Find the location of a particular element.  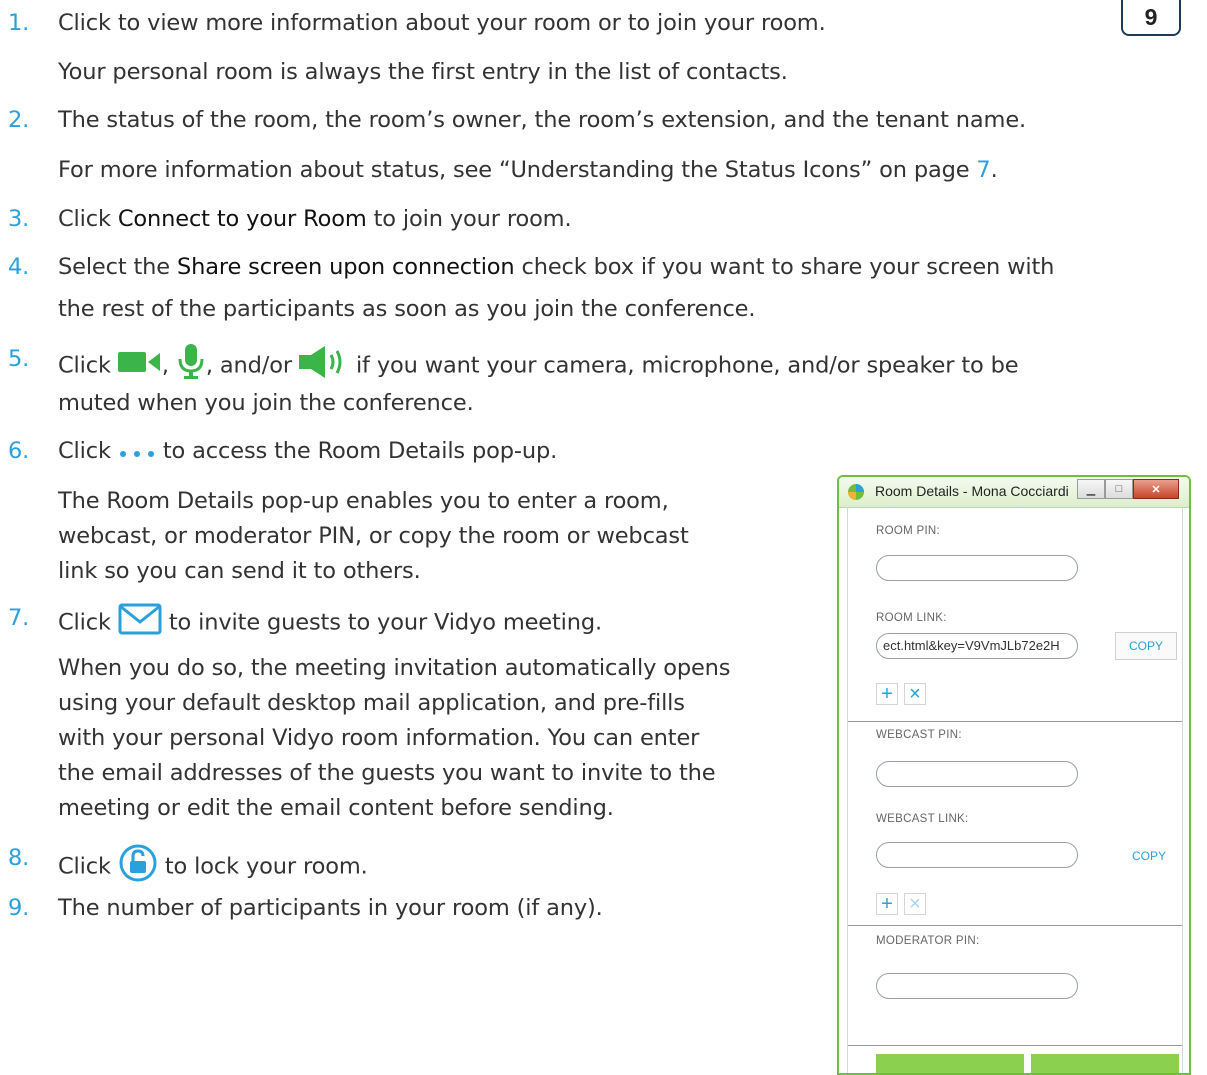

text-run: link so you can send it to others. is located at coordinates (239, 571).